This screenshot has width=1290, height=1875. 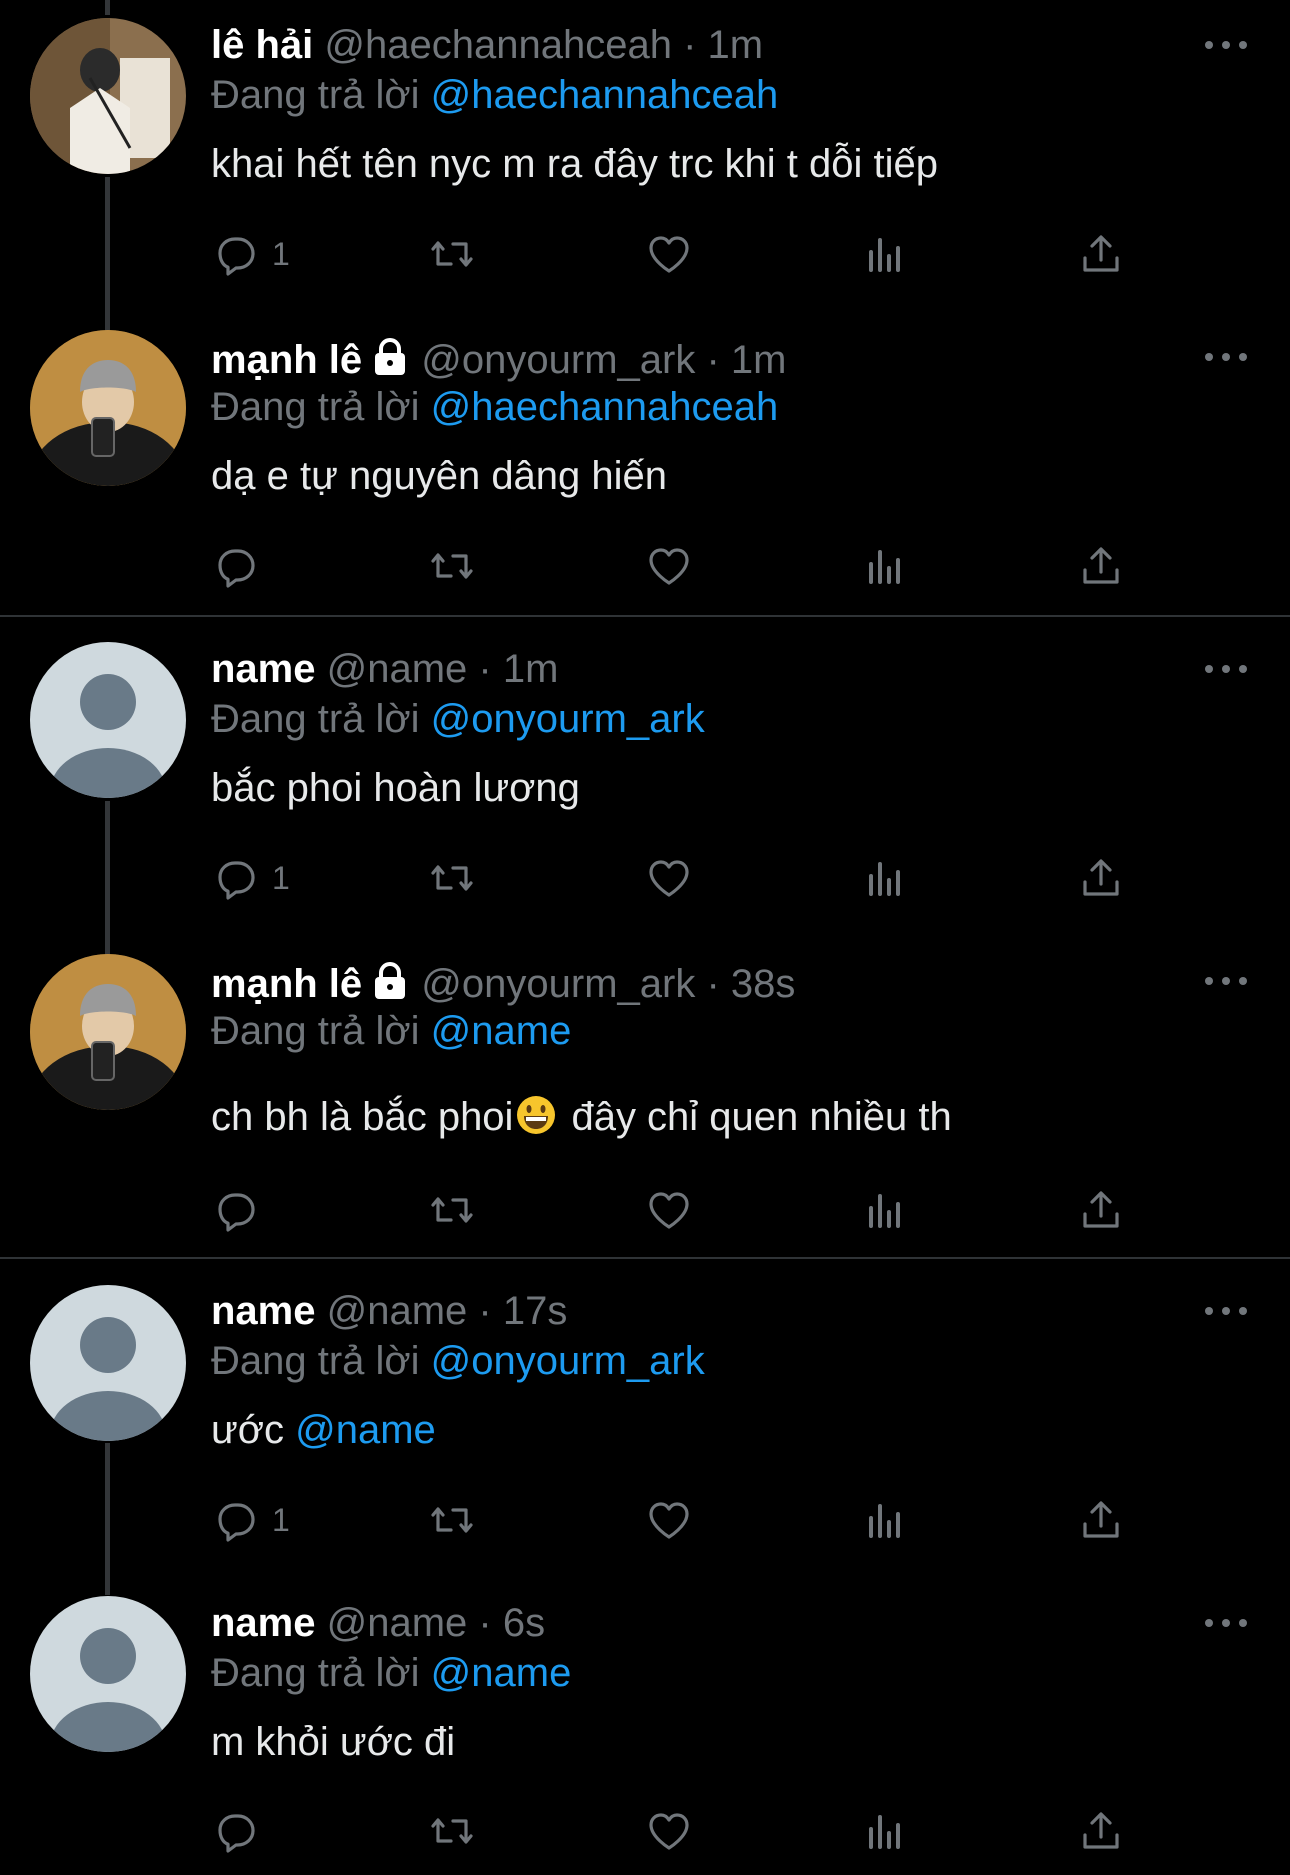 What do you see at coordinates (262, 45) in the screenshot?
I see `display-name: lê hải` at bounding box center [262, 45].